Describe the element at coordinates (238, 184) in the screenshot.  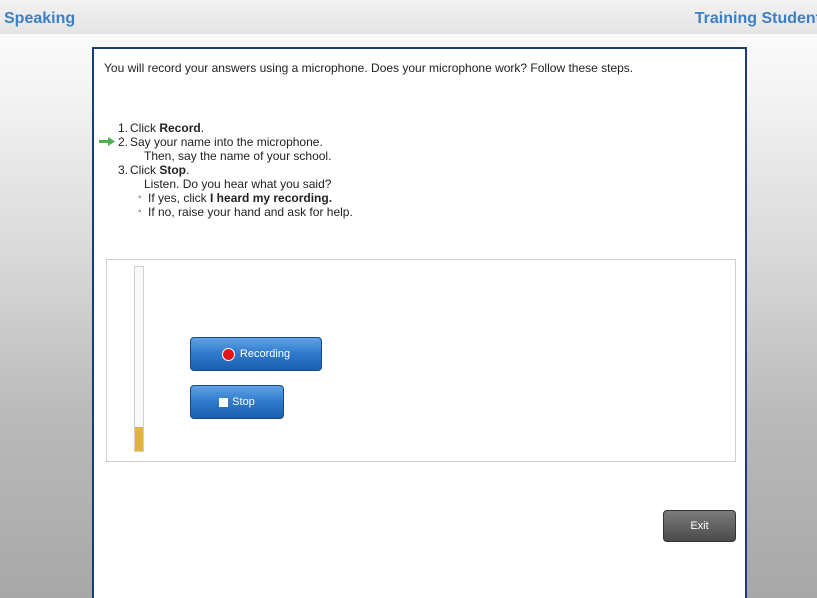
I see `step-3-line-2: Listen. Do you hear what you said?` at that location.